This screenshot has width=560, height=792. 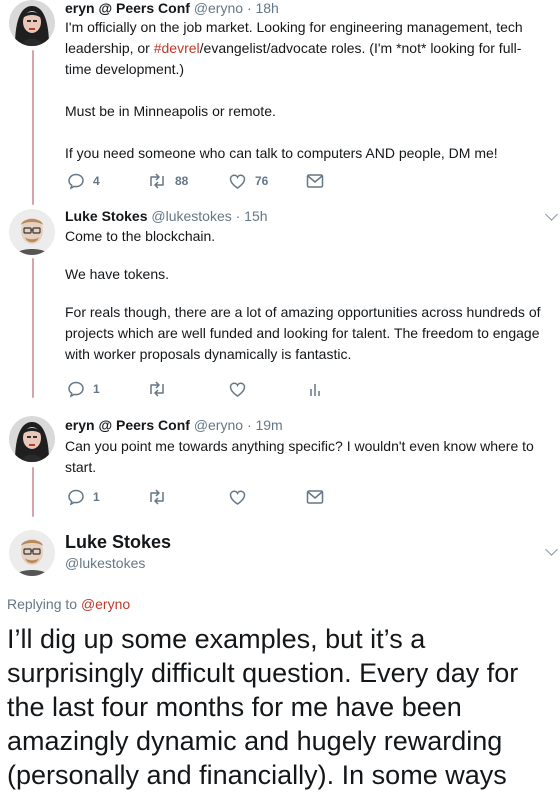 I want to click on focused-author-handle: @lukestokes, so click(x=105, y=563).